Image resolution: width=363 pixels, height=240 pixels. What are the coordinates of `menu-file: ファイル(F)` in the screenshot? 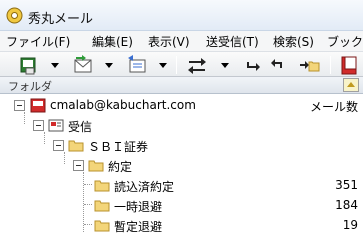 It's located at (38, 41).